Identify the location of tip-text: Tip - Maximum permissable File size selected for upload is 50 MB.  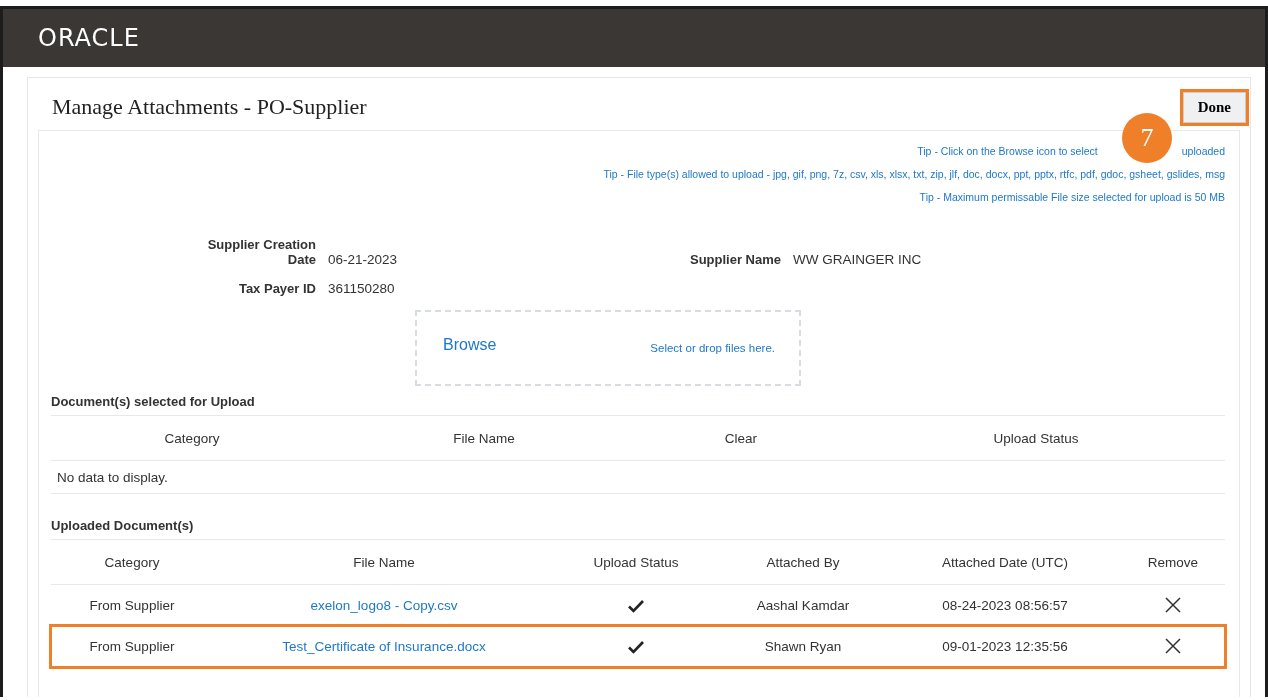
(1072, 197).